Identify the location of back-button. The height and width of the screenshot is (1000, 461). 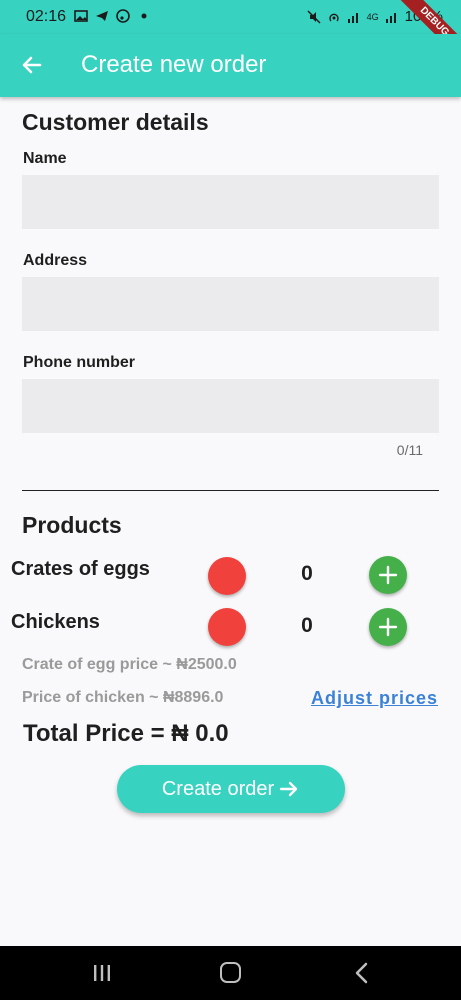
(32, 65).